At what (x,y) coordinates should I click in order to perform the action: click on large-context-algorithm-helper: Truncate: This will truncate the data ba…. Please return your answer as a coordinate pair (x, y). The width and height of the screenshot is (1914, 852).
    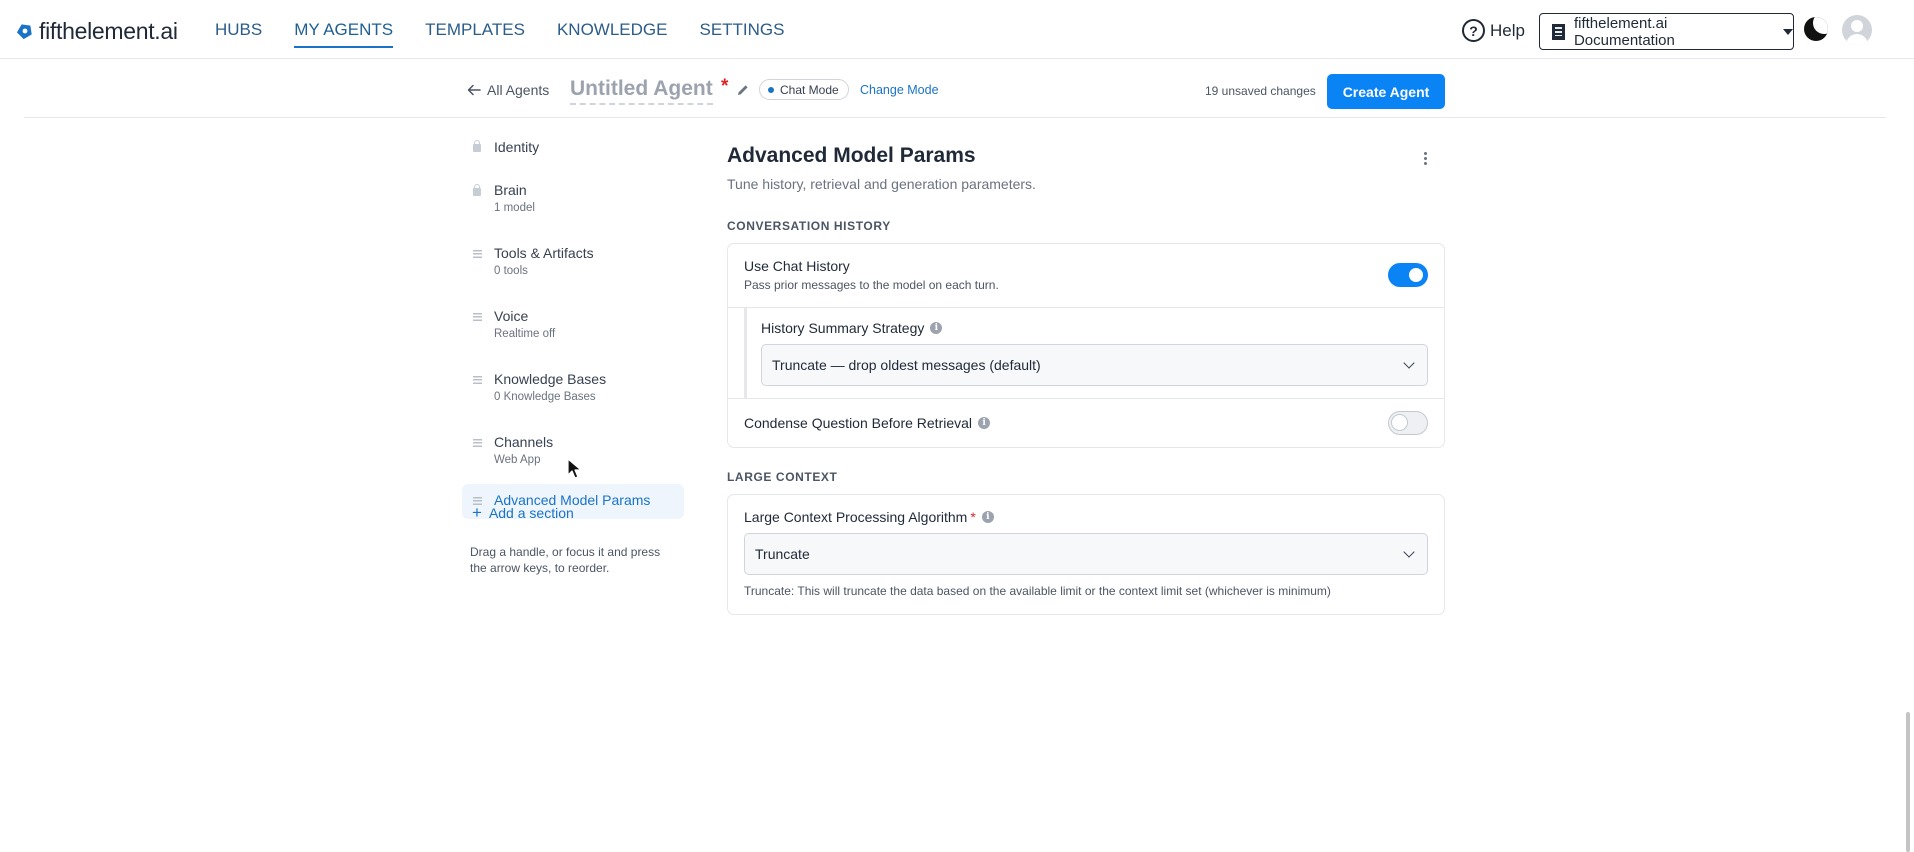
    Looking at the image, I should click on (1037, 591).